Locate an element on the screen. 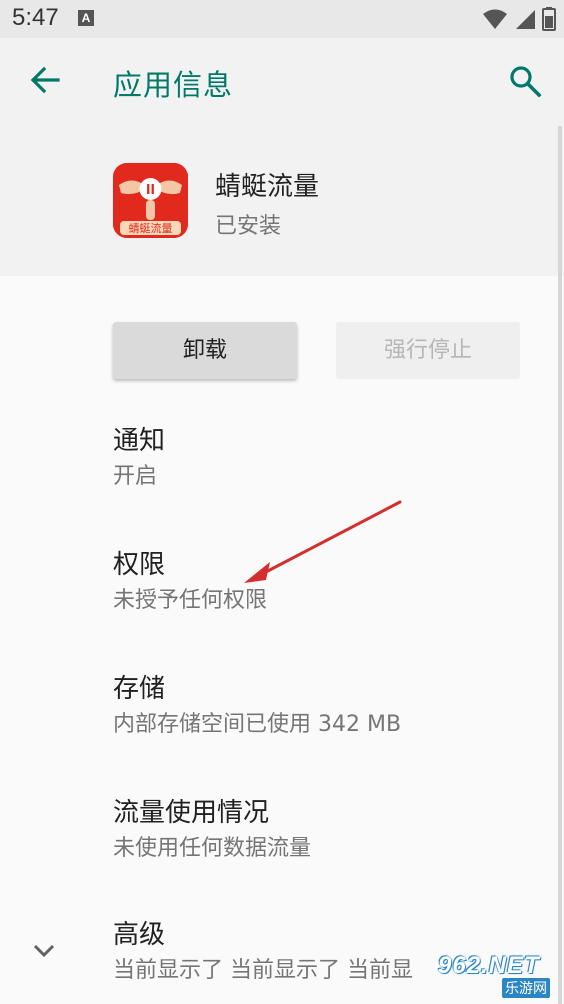 The image size is (564, 1004). battery-icon is located at coordinates (549, 19).